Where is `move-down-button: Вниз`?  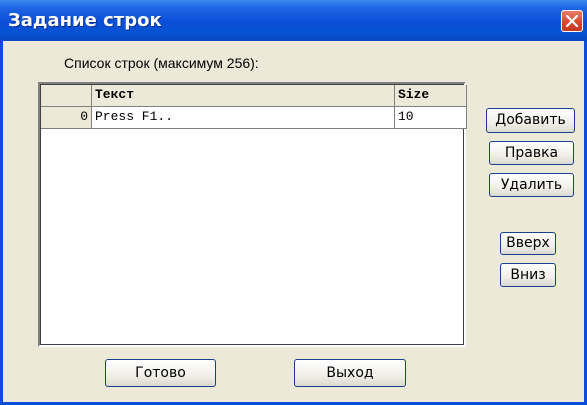 move-down-button: Вниз is located at coordinates (528, 275).